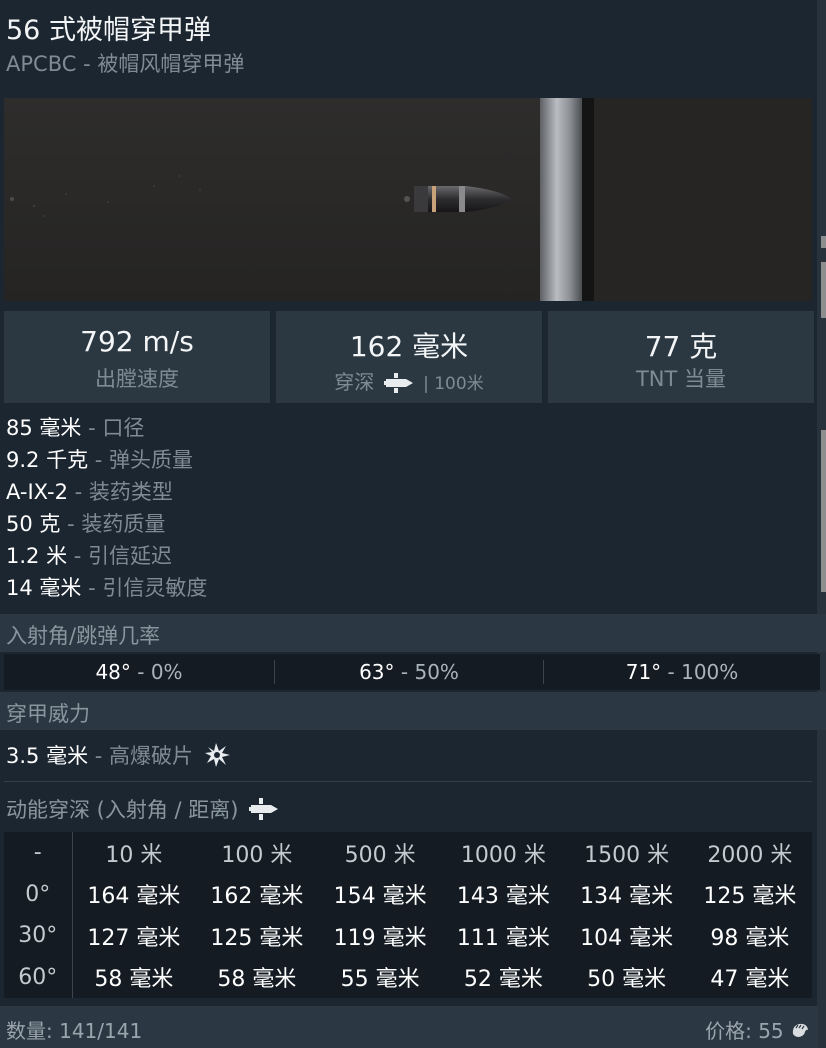 This screenshot has height=1048, width=826. Describe the element at coordinates (38, 936) in the screenshot. I see `angle-header: 30°` at that location.